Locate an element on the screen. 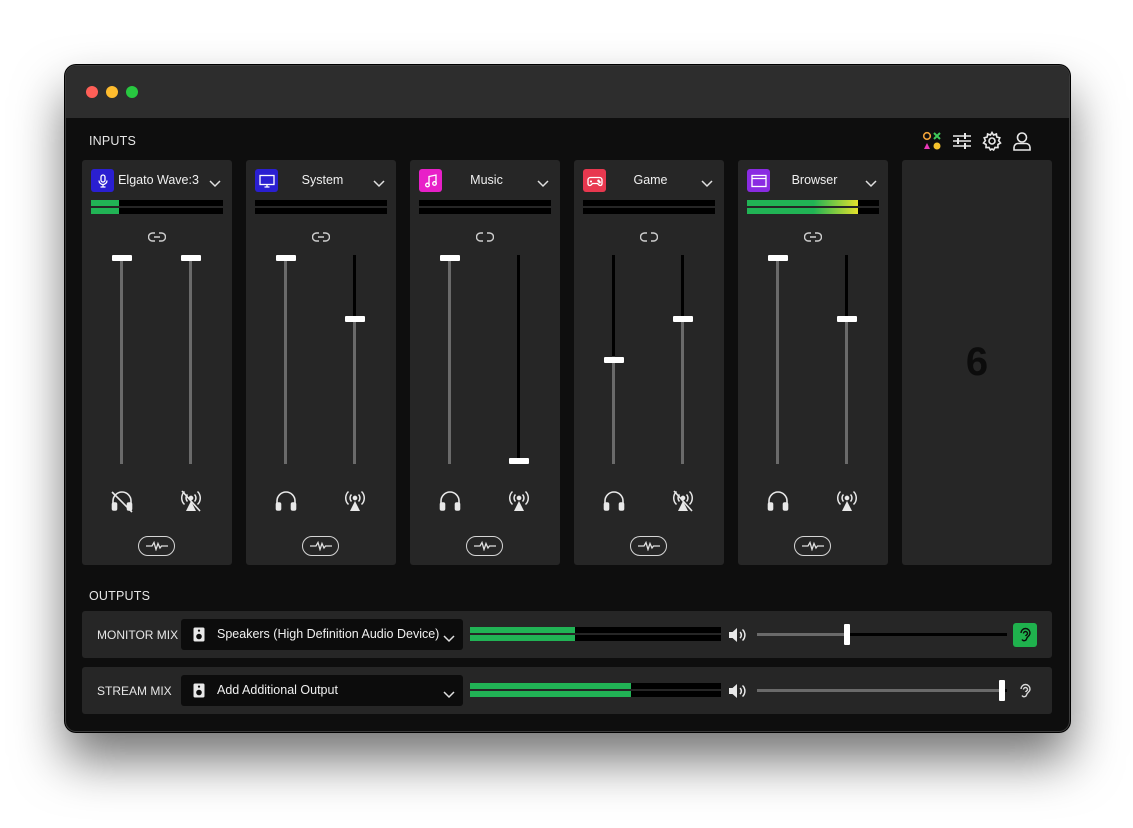 The width and height of the screenshot is (1133, 828). slot-number: 6 is located at coordinates (977, 362).